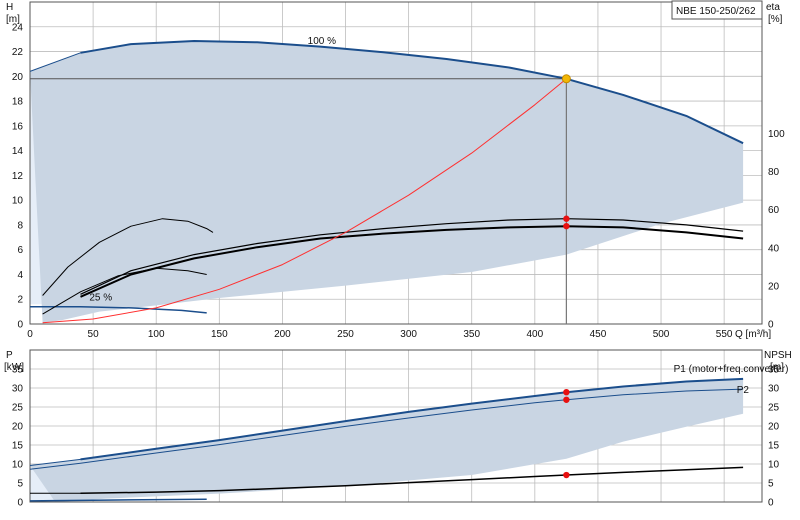 The image size is (800, 520). What do you see at coordinates (18, 446) in the screenshot?
I see `bottom-tick-left: 15` at bounding box center [18, 446].